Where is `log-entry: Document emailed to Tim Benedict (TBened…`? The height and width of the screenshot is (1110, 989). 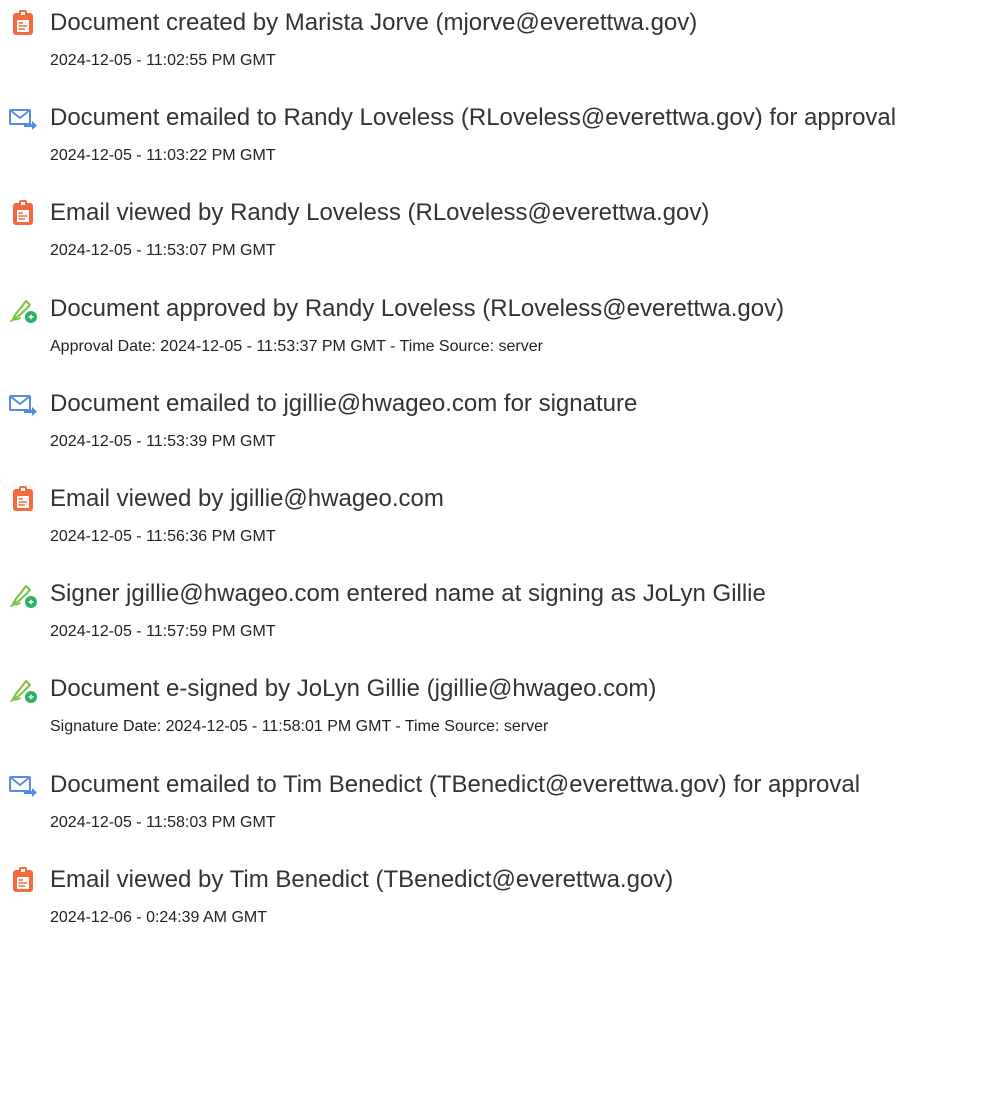 log-entry: Document emailed to Tim Benedict (TBened… is located at coordinates (494, 815).